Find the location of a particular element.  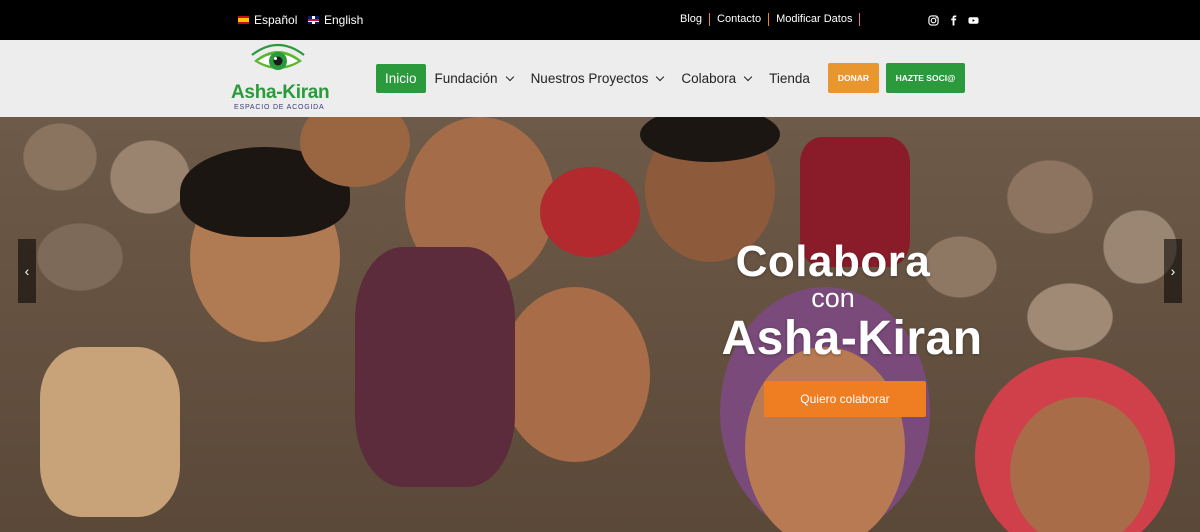

nav-item-label: Tienda is located at coordinates (789, 78).